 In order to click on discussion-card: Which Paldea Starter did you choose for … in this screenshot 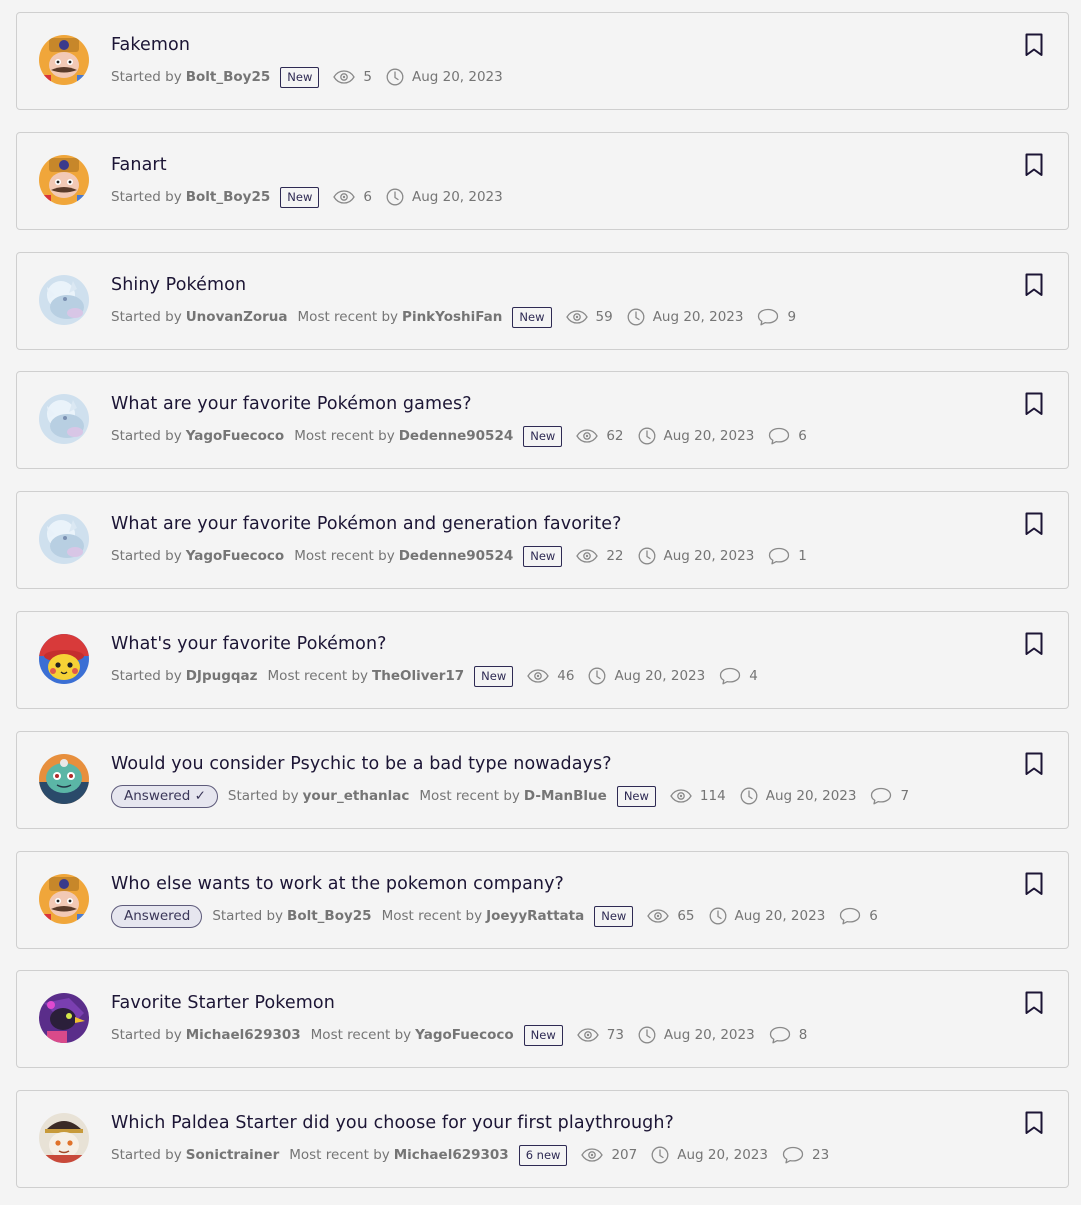, I will do `click(542, 1139)`.